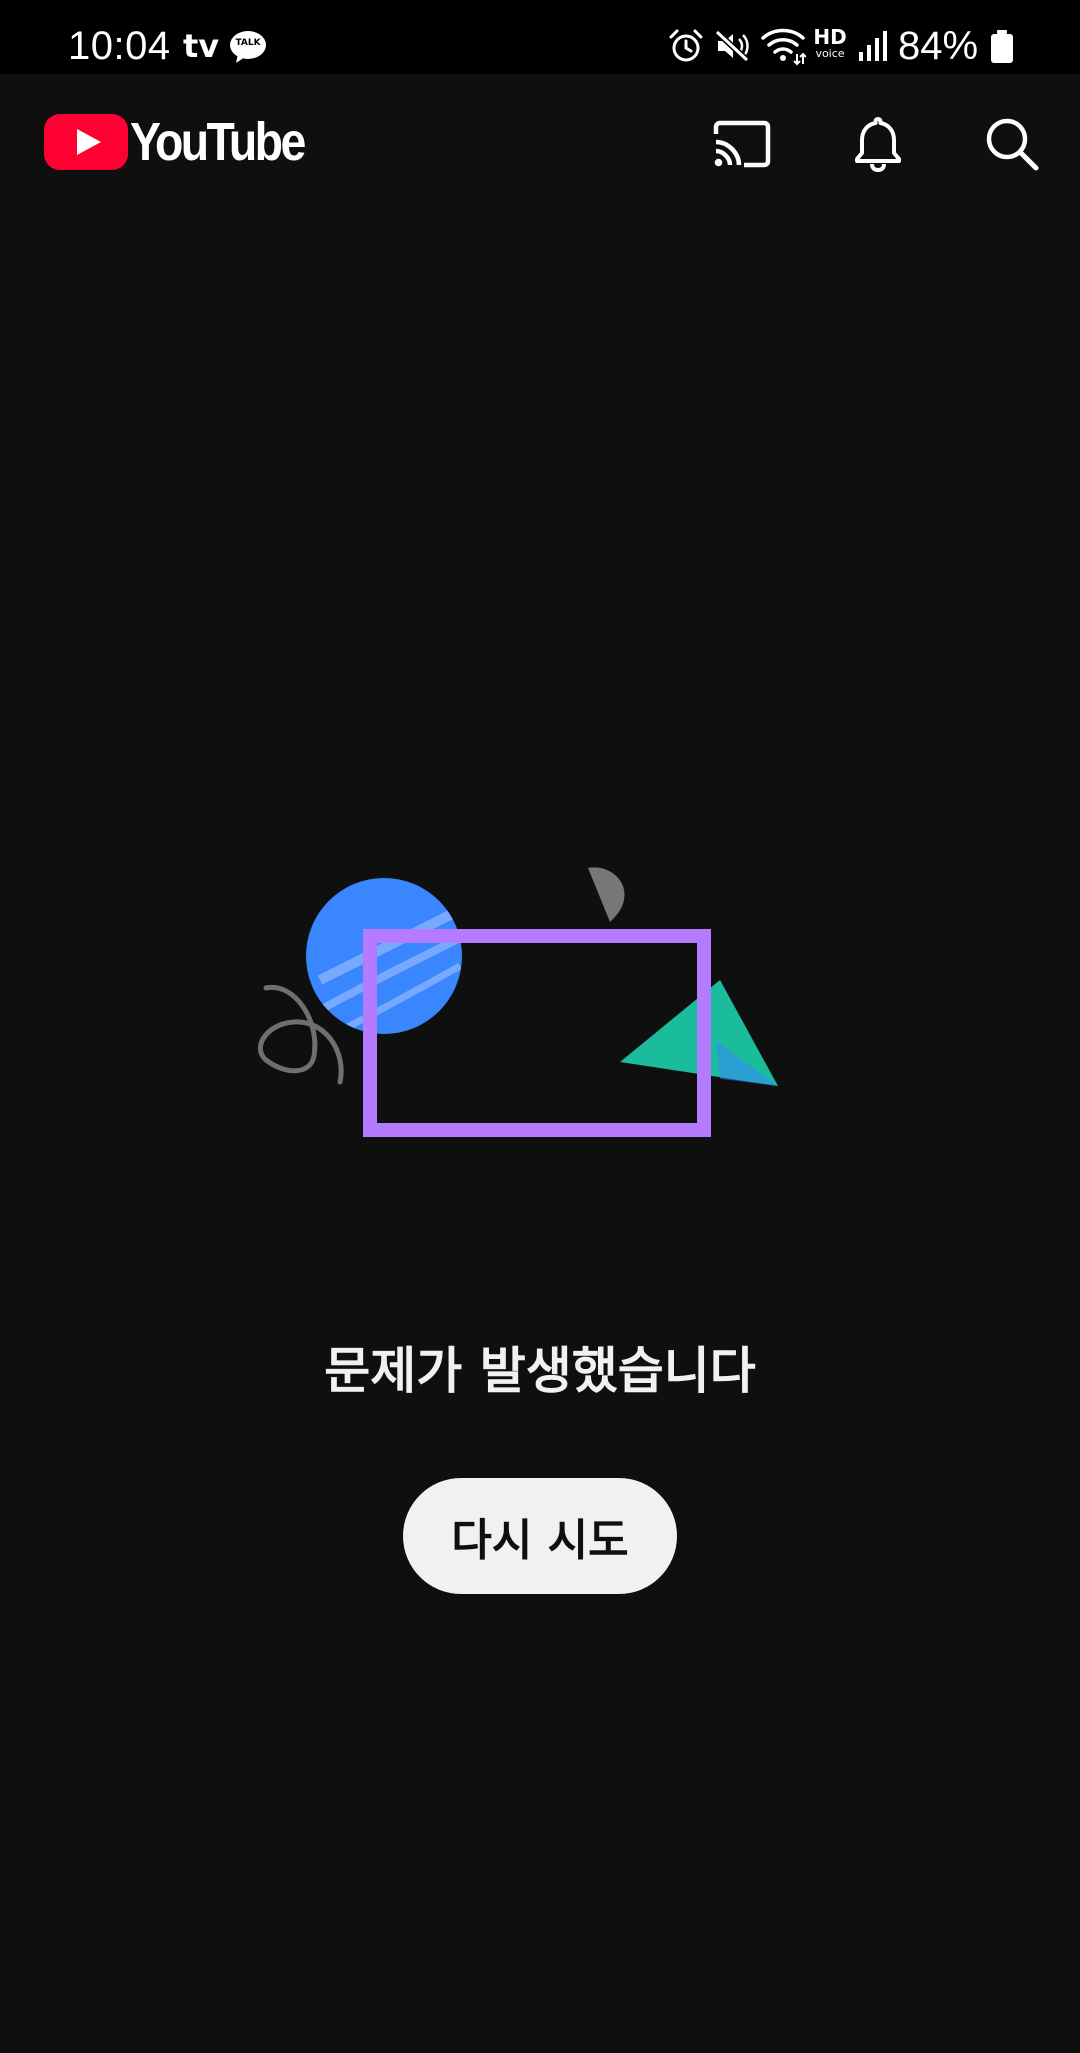 This screenshot has width=1080, height=2053. Describe the element at coordinates (86, 142) in the screenshot. I see `youtube-play-icon` at that location.